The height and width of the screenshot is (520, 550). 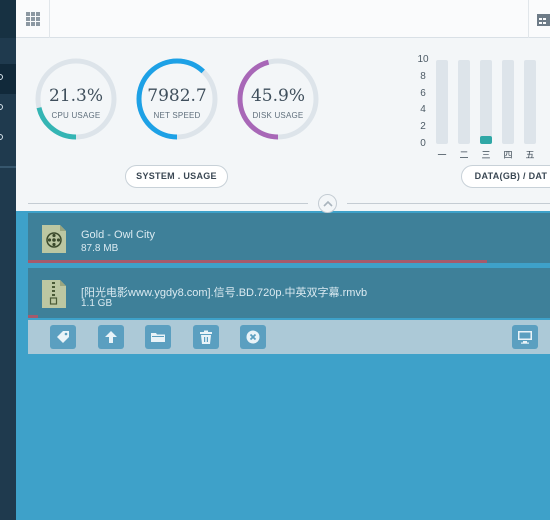 I want to click on y-tick-label: 10, so click(x=423, y=59).